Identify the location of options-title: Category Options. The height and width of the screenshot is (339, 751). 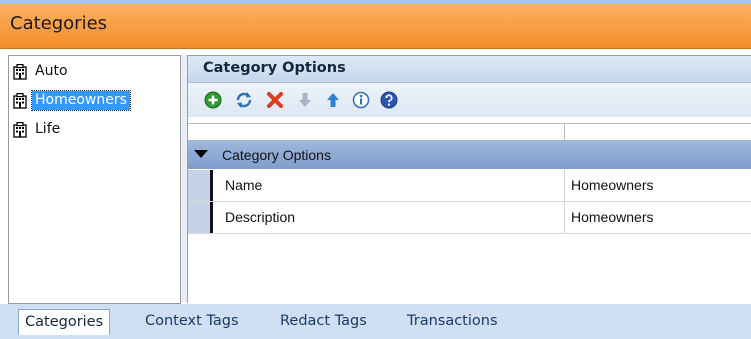
(274, 68).